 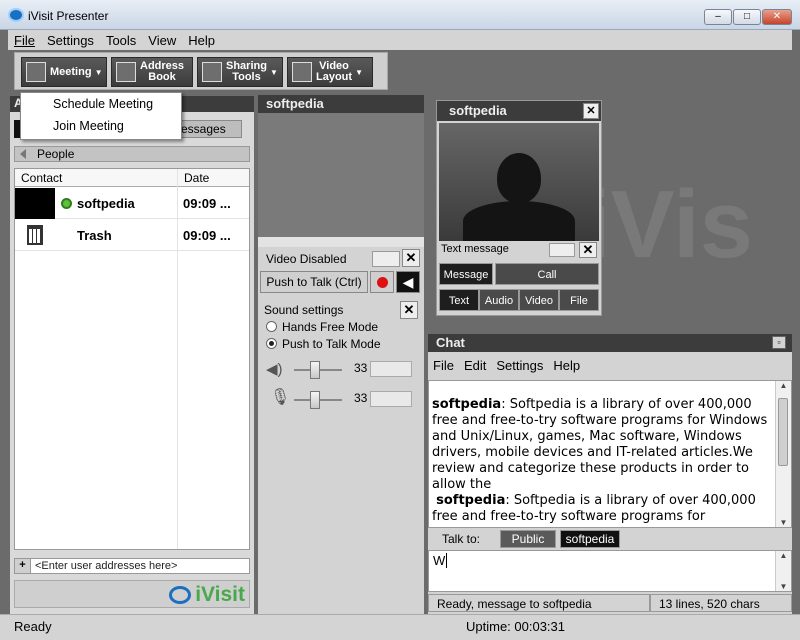 What do you see at coordinates (783, 571) in the screenshot?
I see `chat-input-scrollbar: ▲ ▼` at bounding box center [783, 571].